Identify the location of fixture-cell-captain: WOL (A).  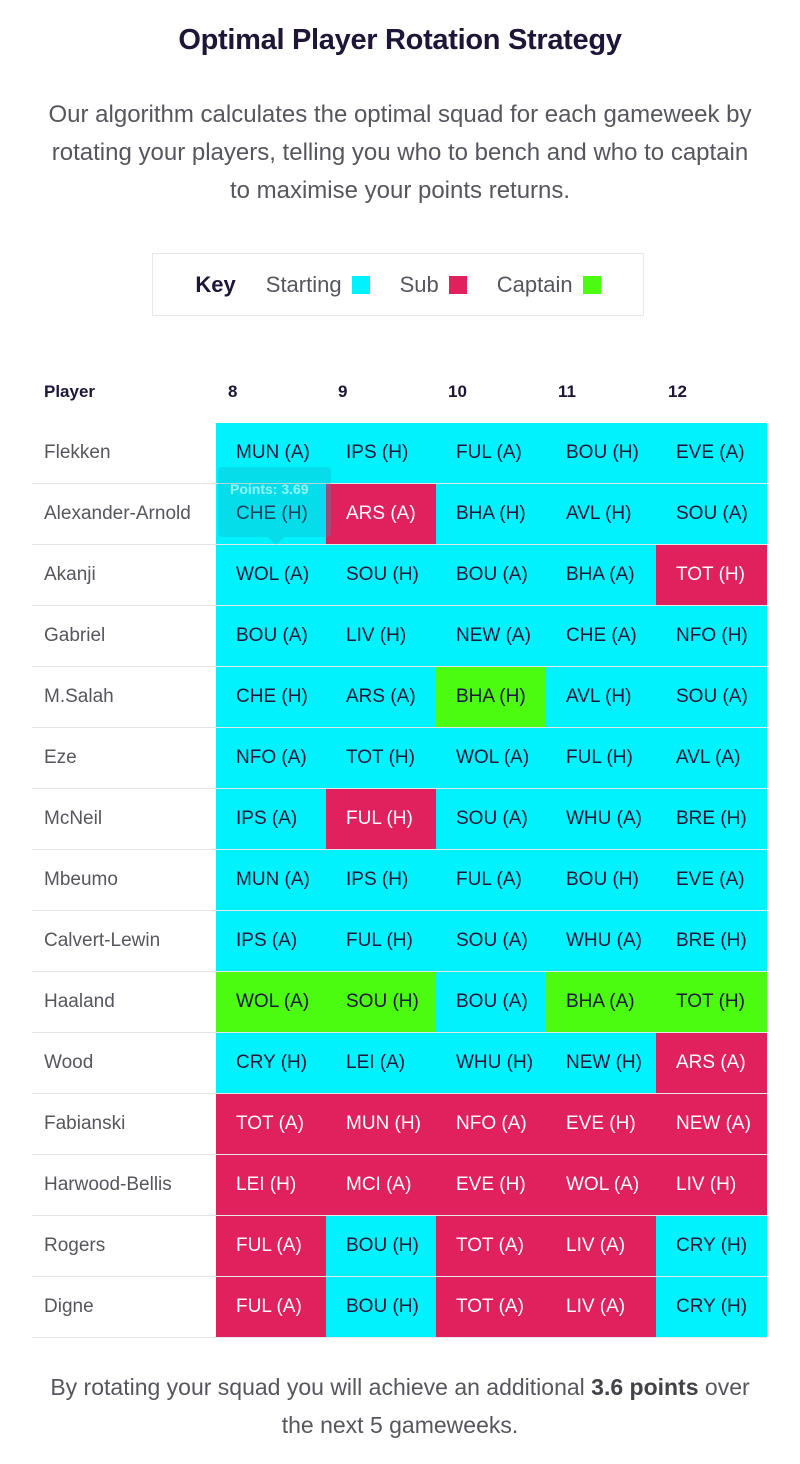
(271, 1002).